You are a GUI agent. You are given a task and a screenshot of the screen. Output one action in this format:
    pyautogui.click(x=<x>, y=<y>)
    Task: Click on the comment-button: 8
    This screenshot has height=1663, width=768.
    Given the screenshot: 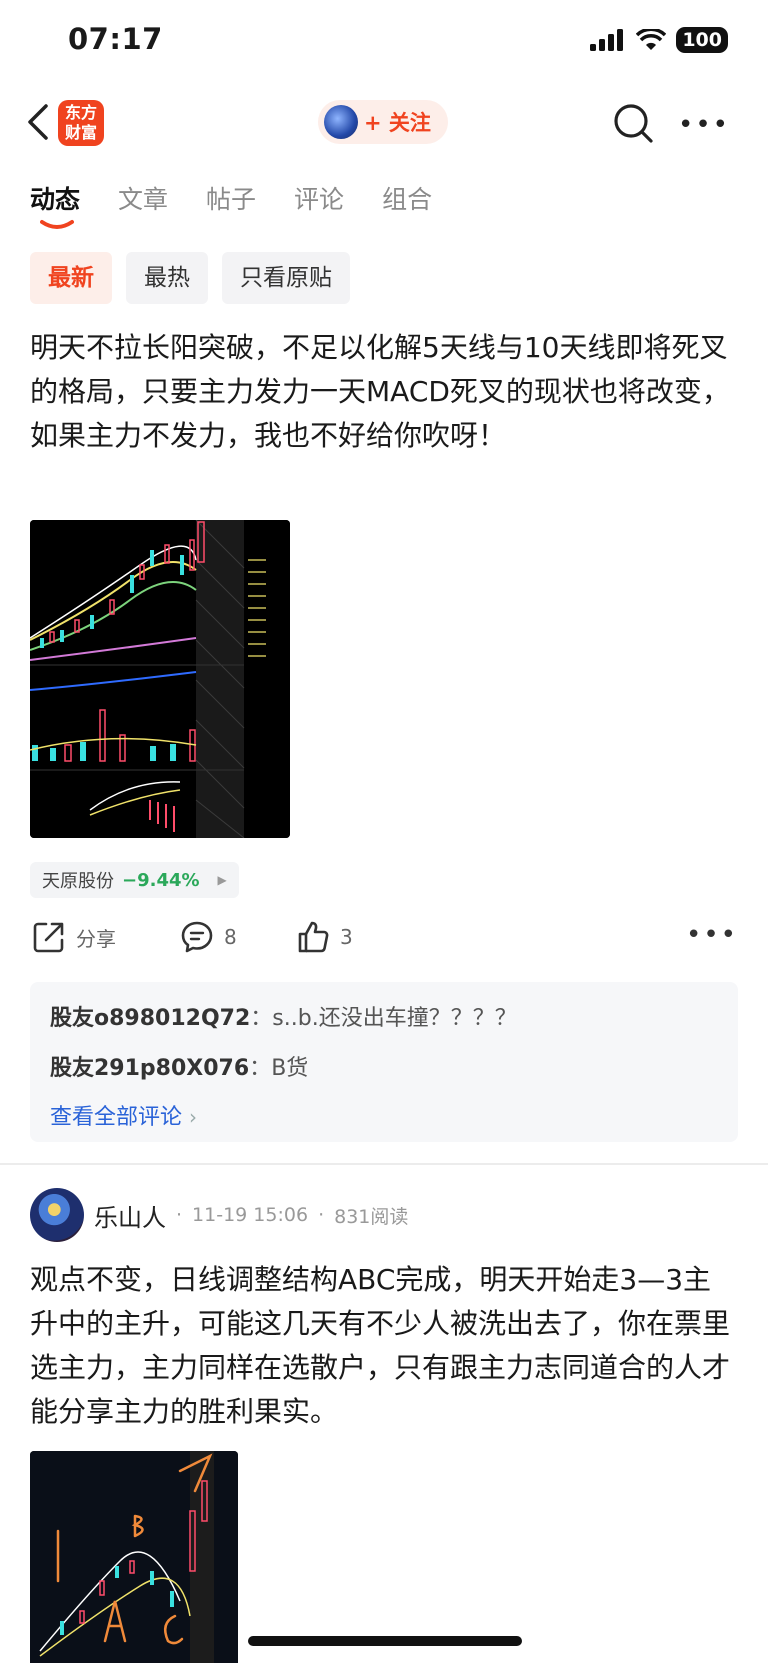 What is the action you would take?
    pyautogui.click(x=208, y=937)
    